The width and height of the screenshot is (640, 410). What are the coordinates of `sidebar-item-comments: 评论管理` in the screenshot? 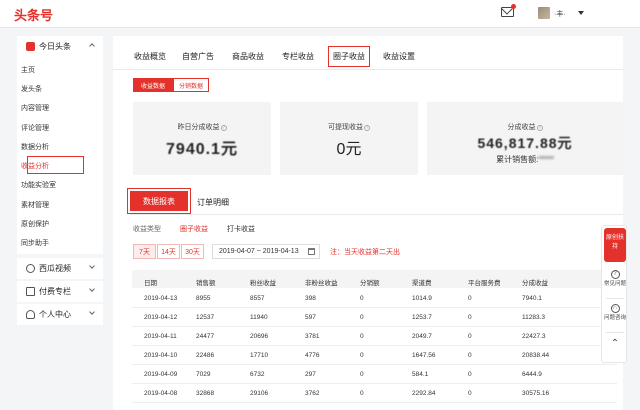 It's located at (35, 128).